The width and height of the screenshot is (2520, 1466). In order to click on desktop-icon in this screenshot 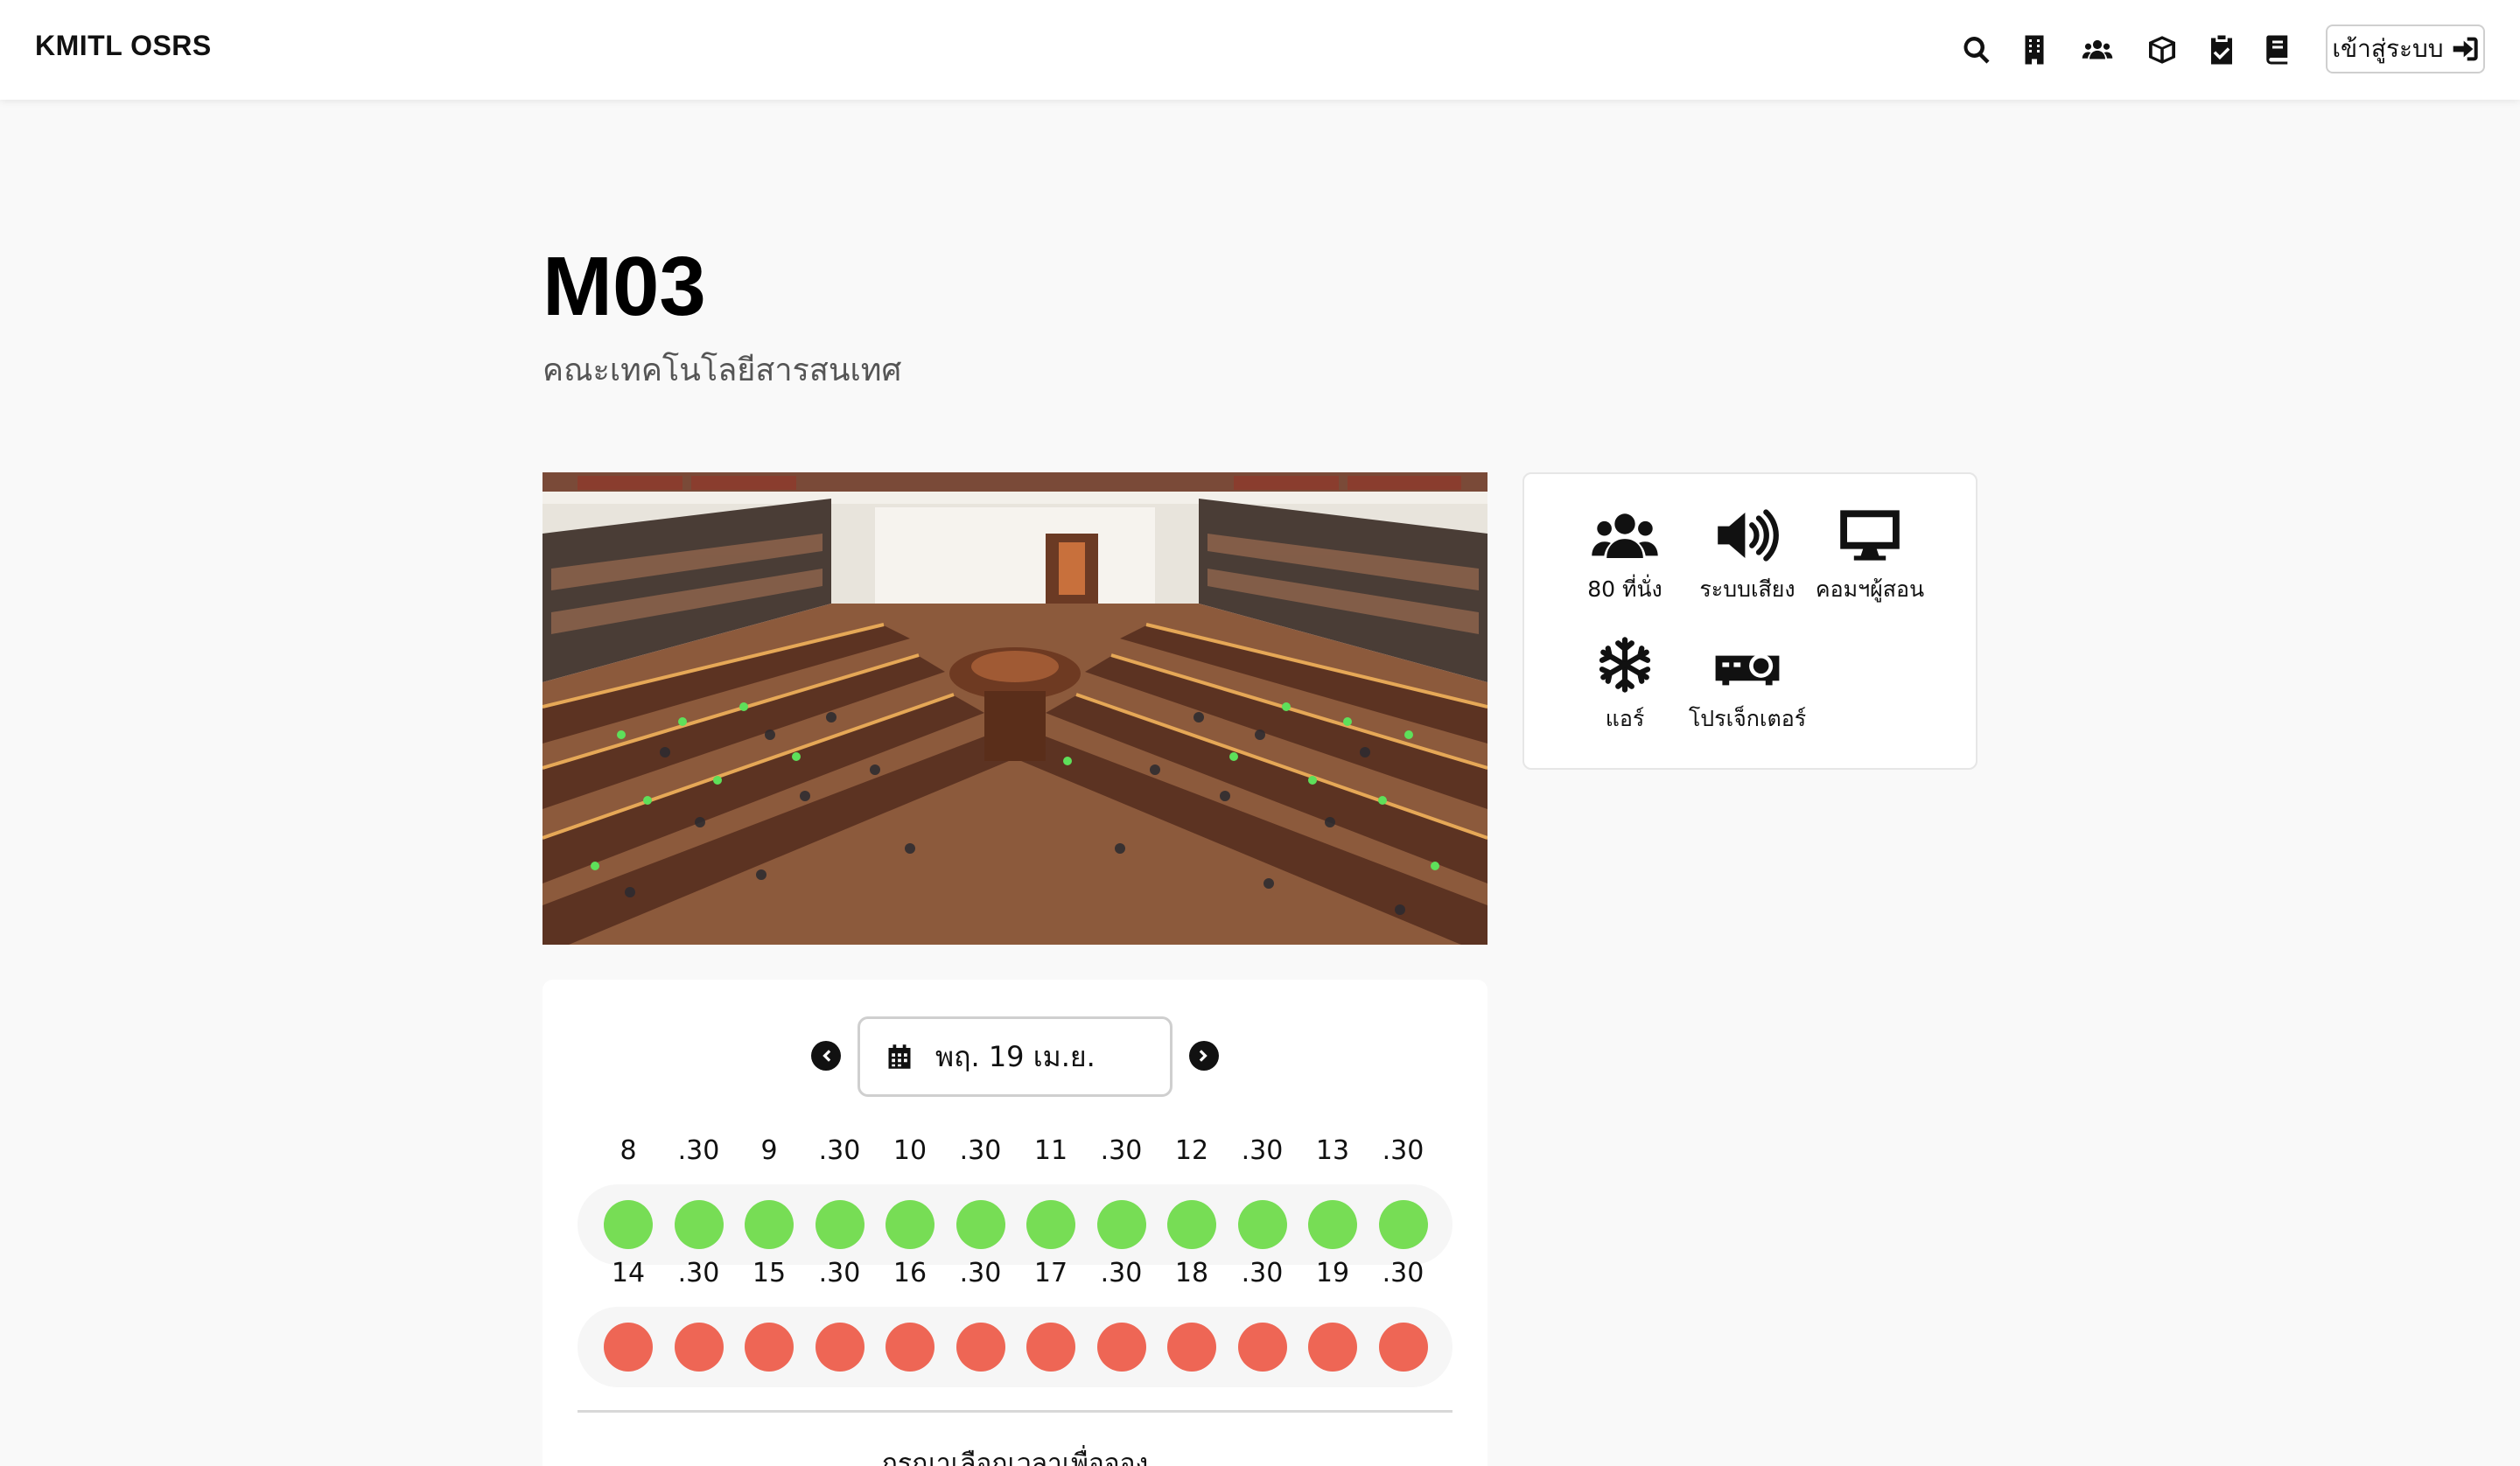, I will do `click(1870, 535)`.